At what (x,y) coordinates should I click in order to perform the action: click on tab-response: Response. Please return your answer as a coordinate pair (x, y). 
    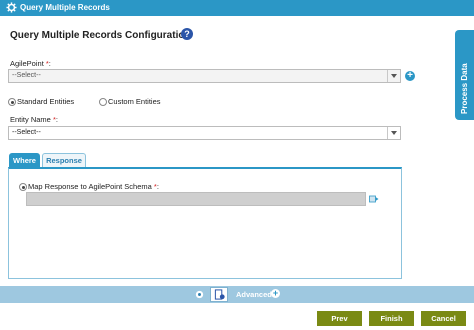
    Looking at the image, I should click on (64, 160).